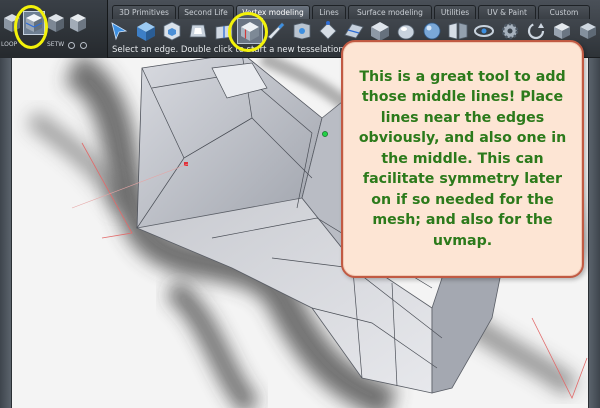 The width and height of the screenshot is (600, 408). What do you see at coordinates (588, 31) in the screenshot?
I see `cube-end-icon` at bounding box center [588, 31].